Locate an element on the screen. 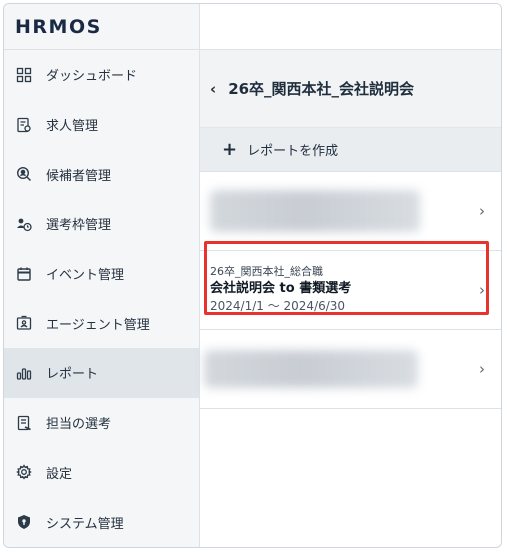 Image resolution: width=507 pixels, height=552 pixels. sidebar-item-selection-slots: 選考枠管理 is located at coordinates (101, 224).